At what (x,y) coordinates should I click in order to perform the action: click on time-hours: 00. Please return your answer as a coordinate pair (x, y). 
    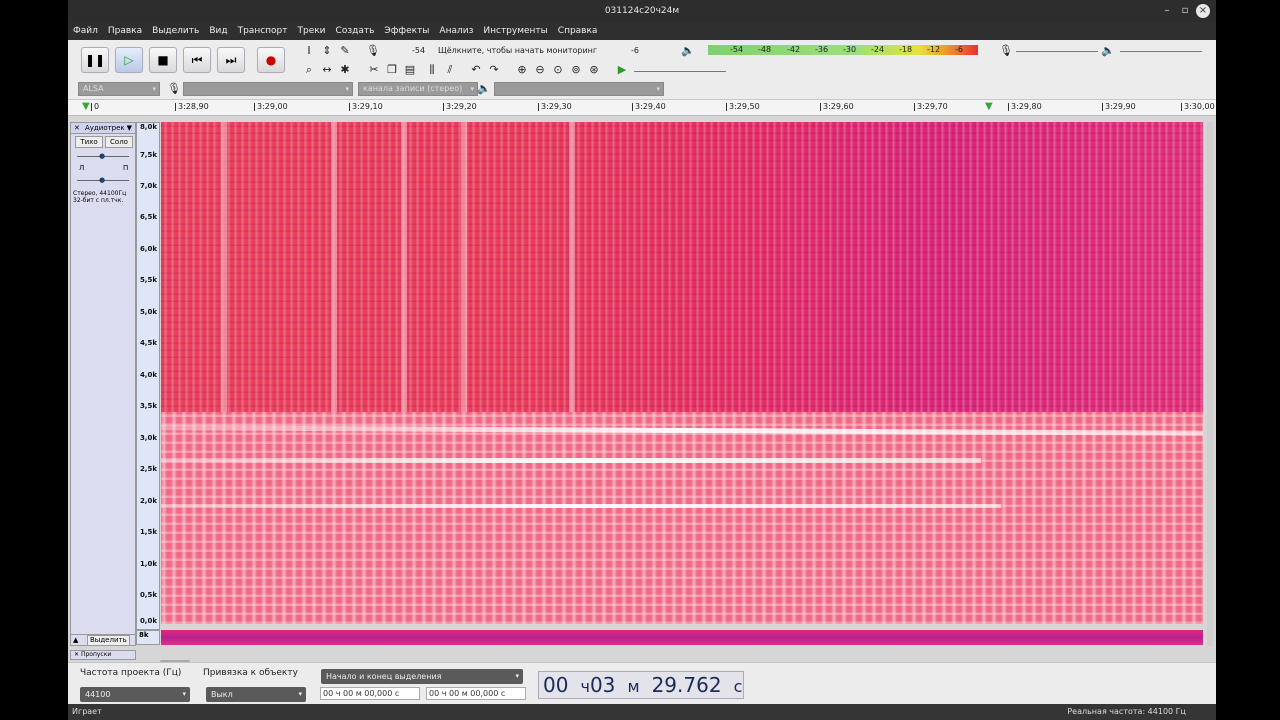
    Looking at the image, I should click on (556, 685).